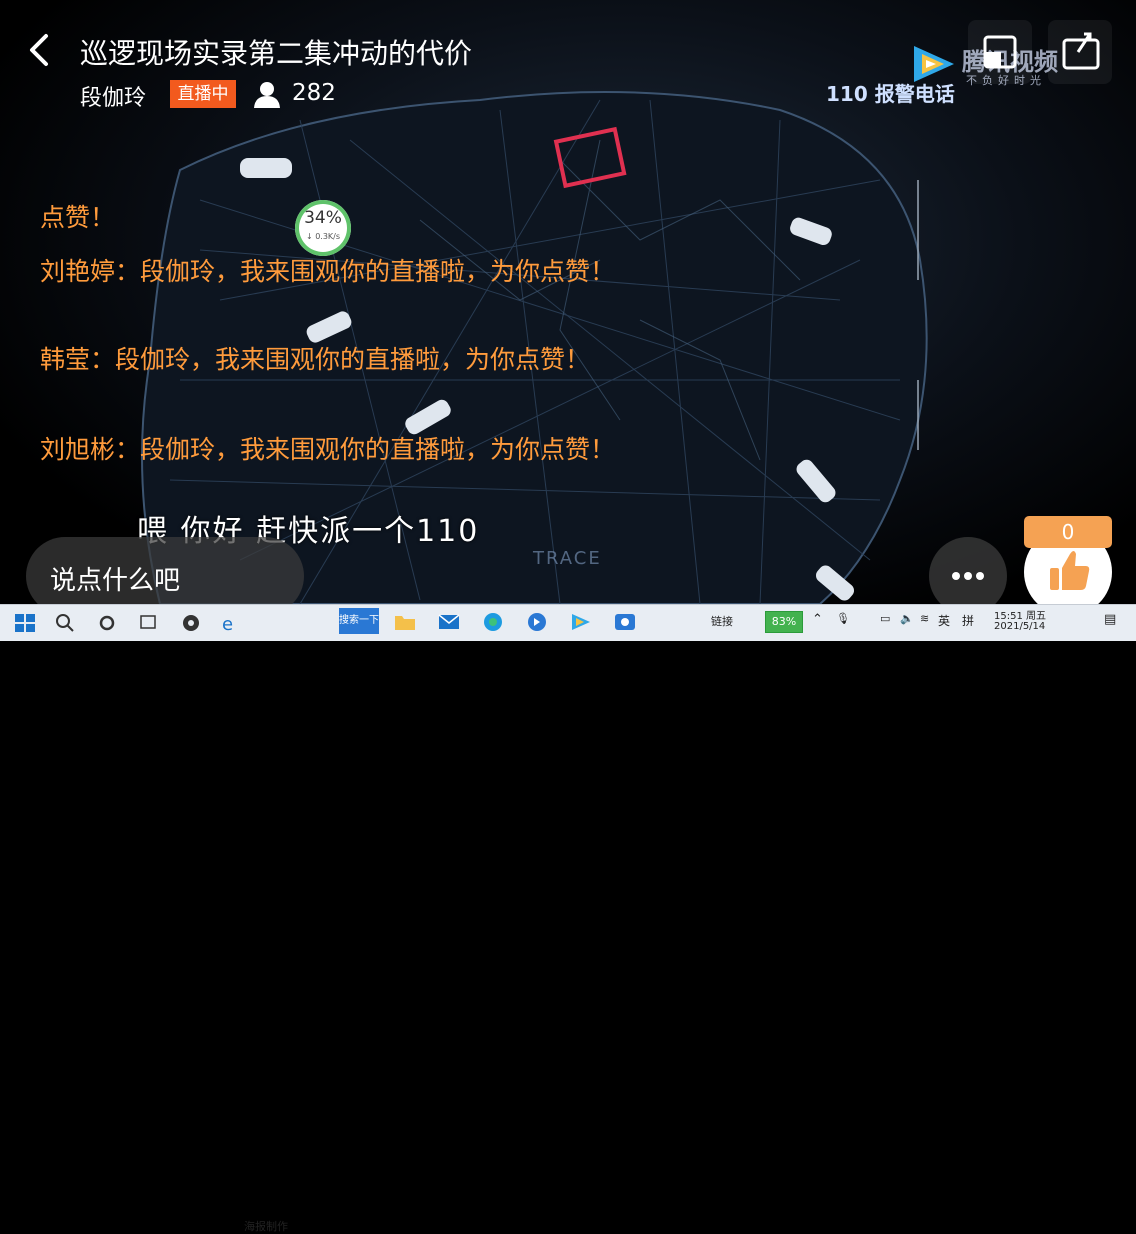 This screenshot has height=1234, width=1136. I want to click on mail-icon, so click(449, 622).